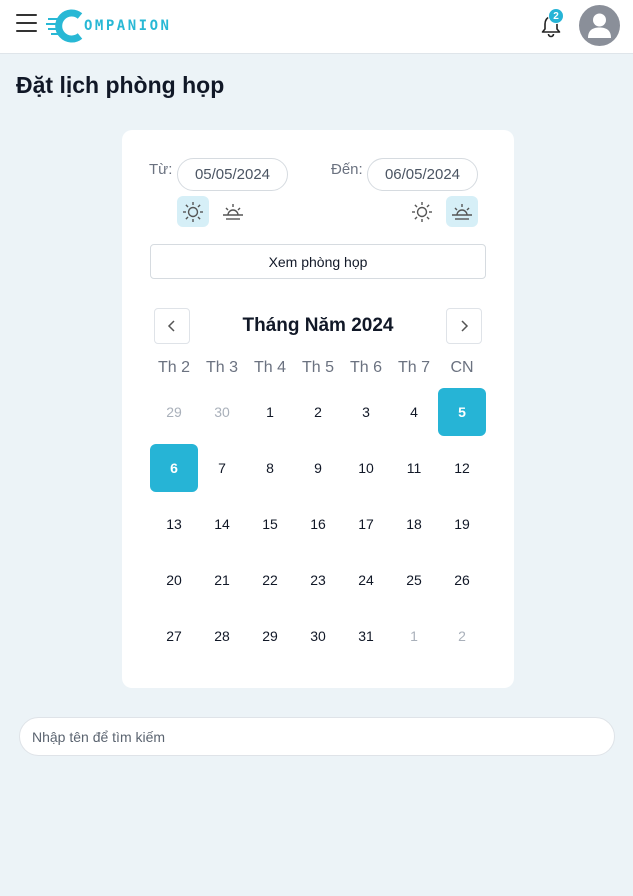 Image resolution: width=633 pixels, height=896 pixels. I want to click on from-sunset-icon, so click(233, 211).